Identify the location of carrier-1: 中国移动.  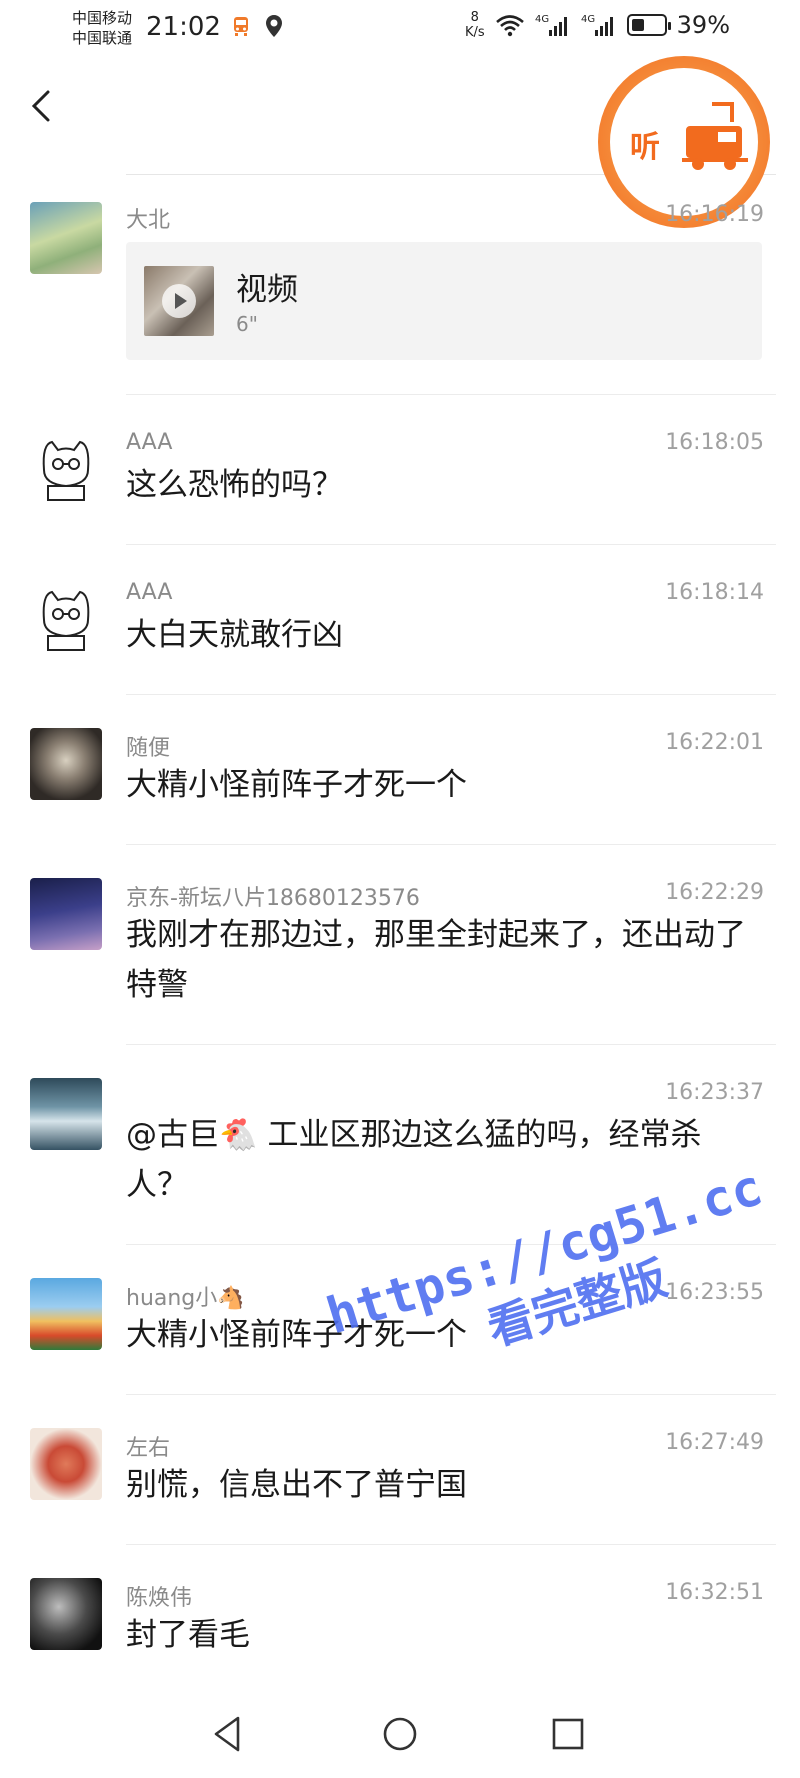
(102, 18).